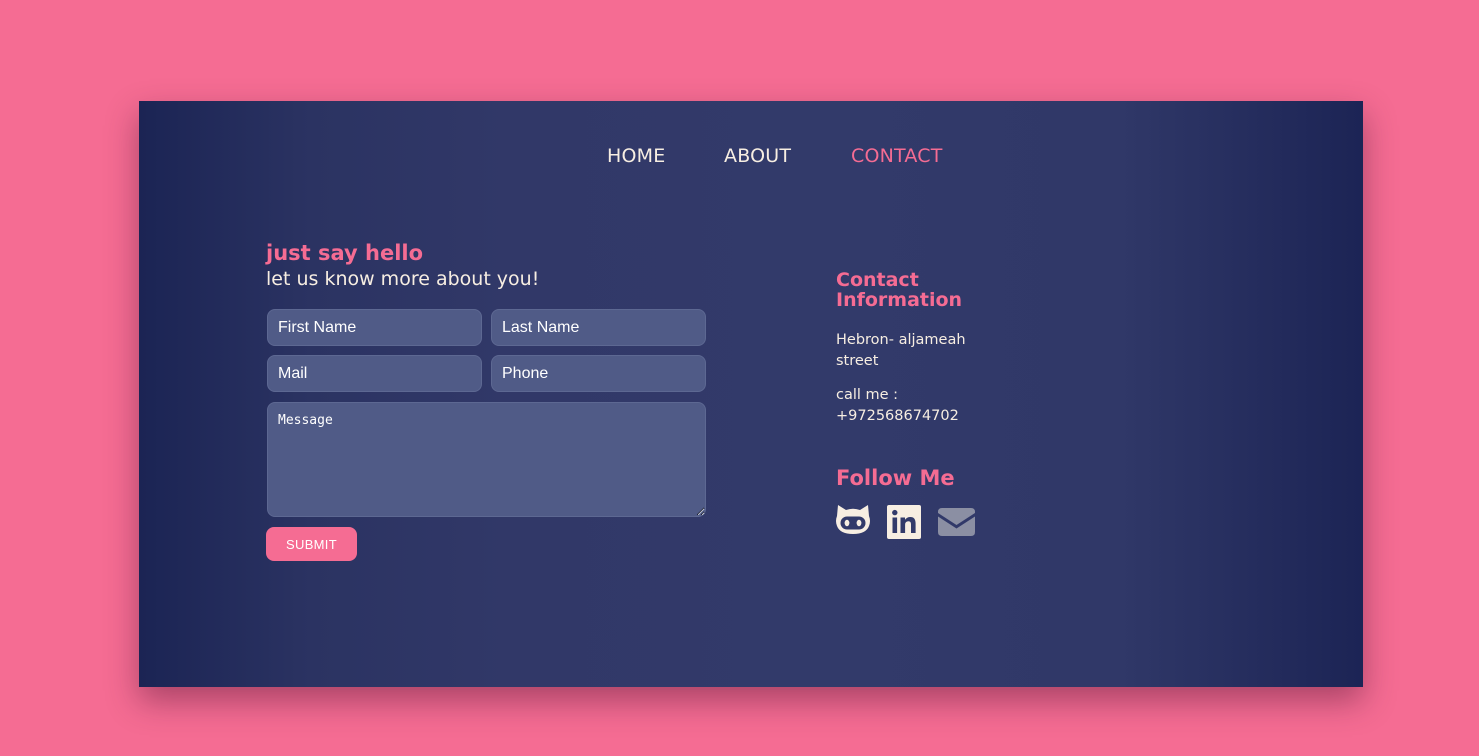 The width and height of the screenshot is (1479, 756). What do you see at coordinates (636, 156) in the screenshot?
I see `nav-home-link: HOME` at bounding box center [636, 156].